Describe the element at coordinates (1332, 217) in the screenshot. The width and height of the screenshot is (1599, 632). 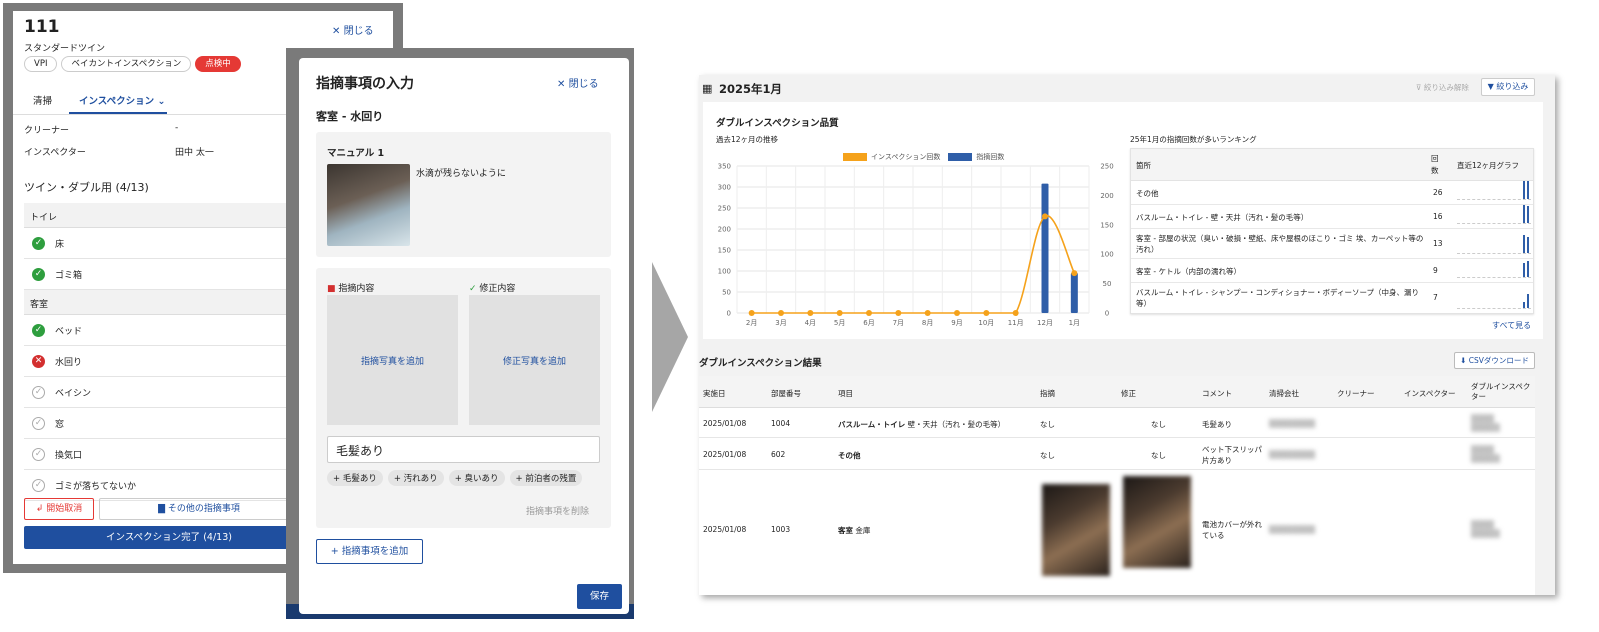
I see `ranking-row: バスルーム・トイレ - 壁・天井（汚れ・髪の毛等） 16` at that location.